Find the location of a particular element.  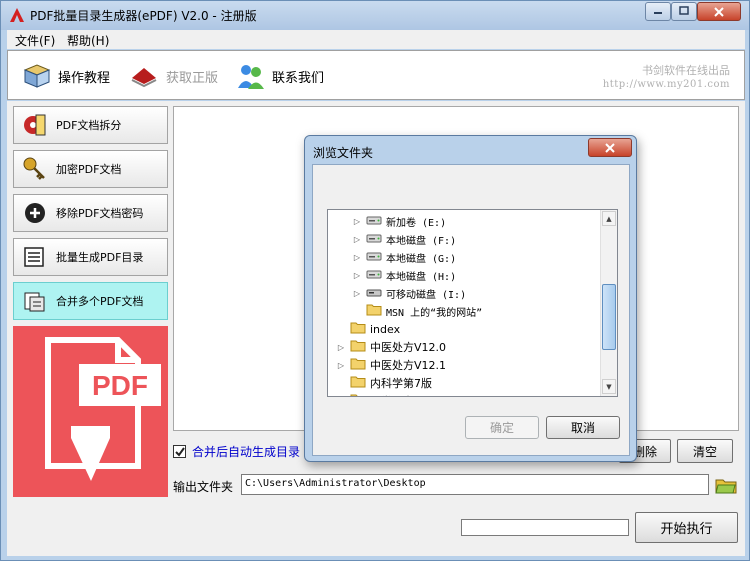

folder-tree-item-label: 医学图书 is located at coordinates (392, 394).